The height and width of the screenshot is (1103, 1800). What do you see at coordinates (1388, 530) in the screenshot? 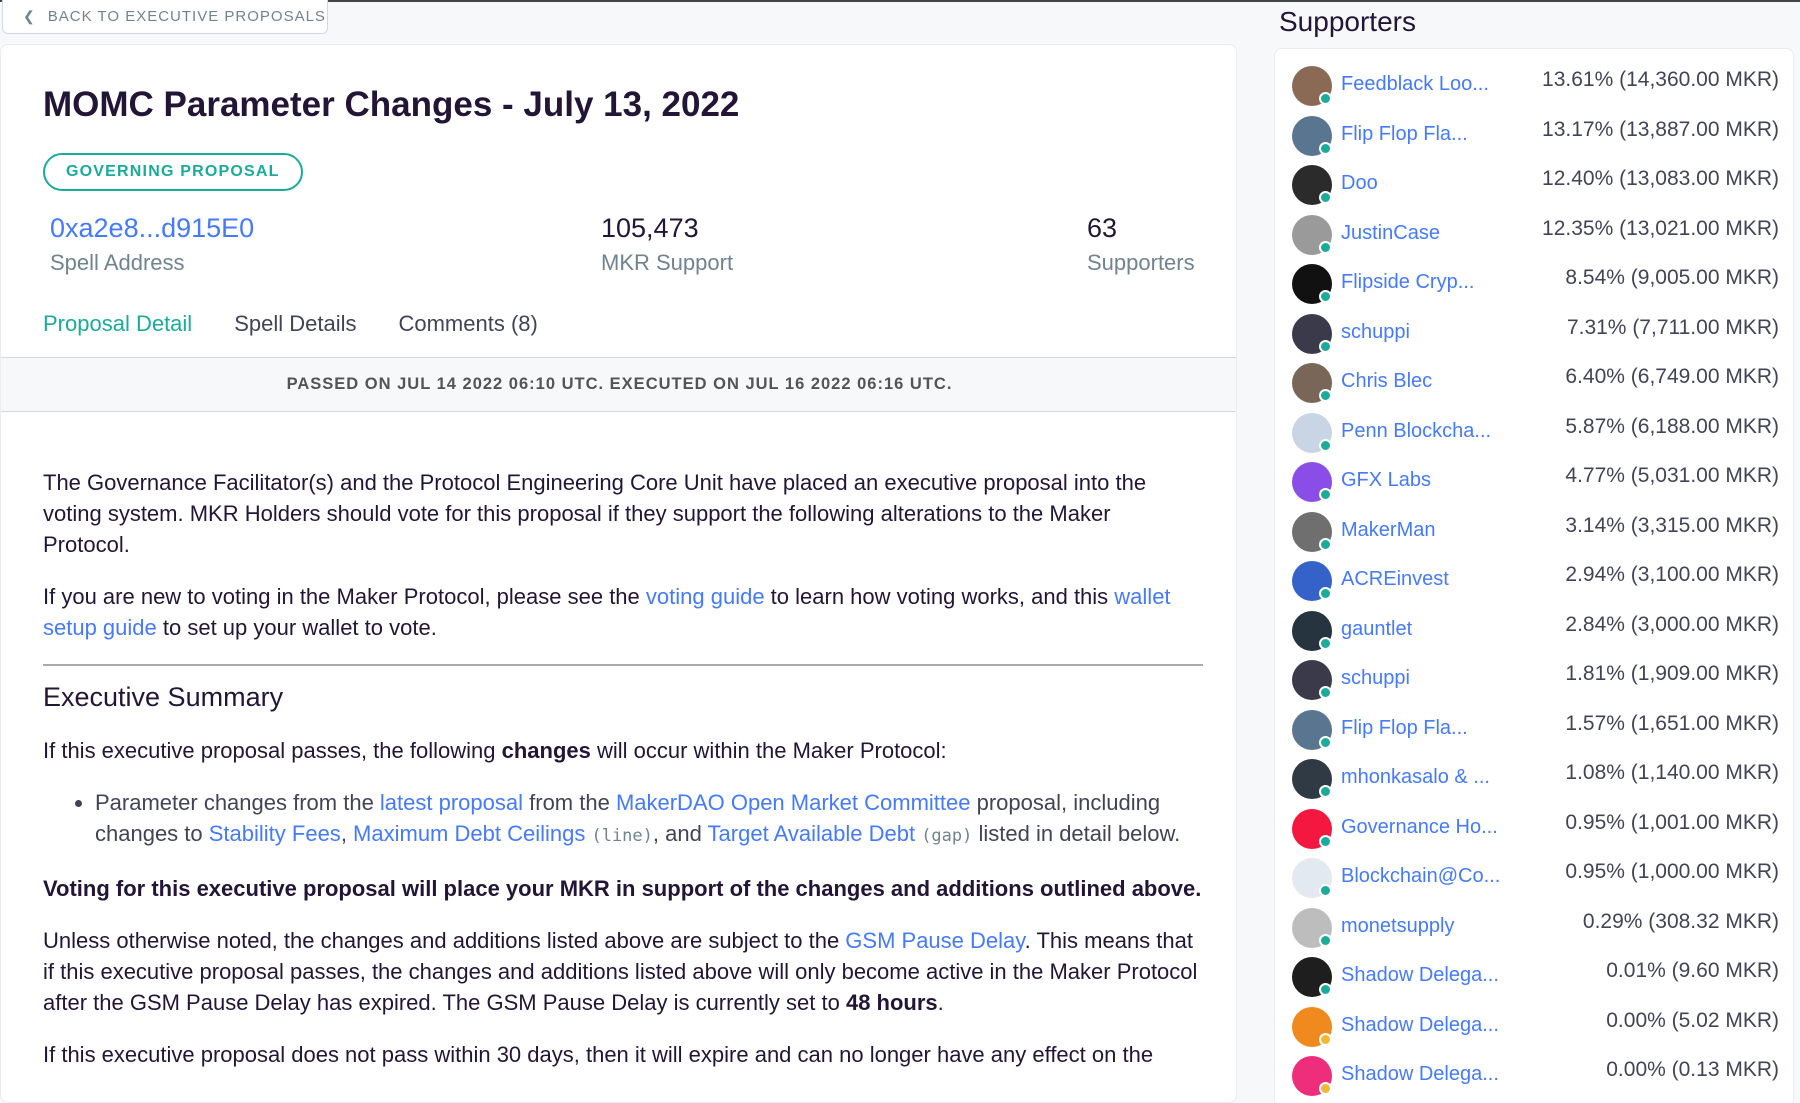
I see `supporter-name-link: MakerMan` at bounding box center [1388, 530].